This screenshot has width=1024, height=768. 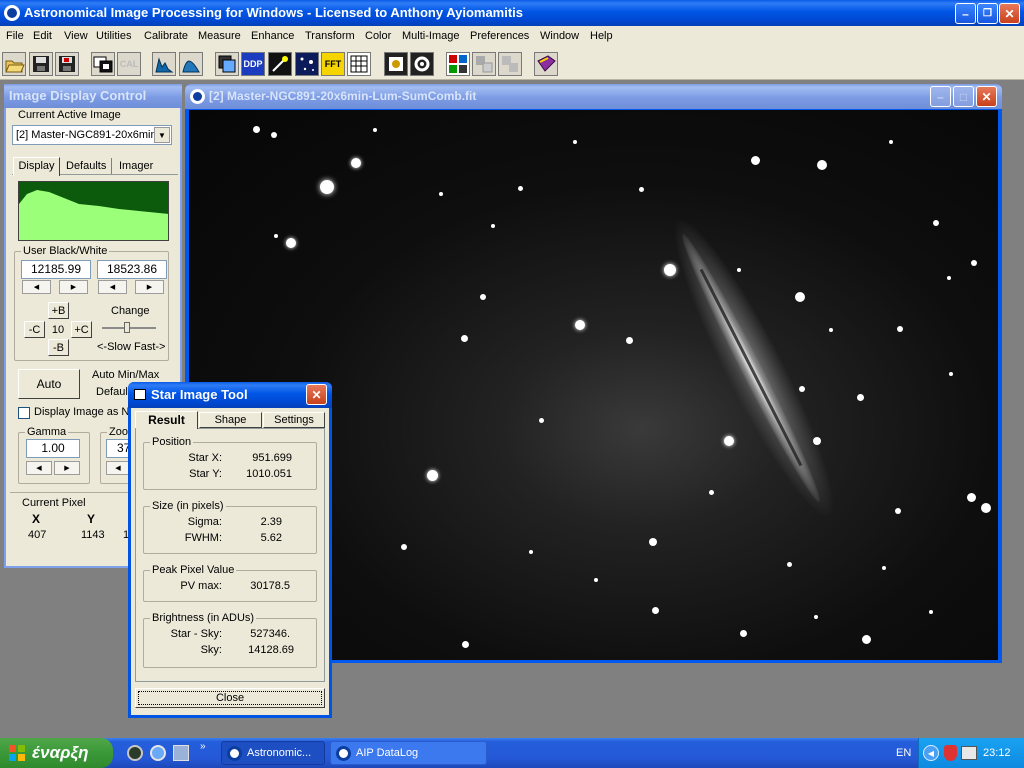 I want to click on pv-max-value: 30178.5, so click(x=270, y=586).